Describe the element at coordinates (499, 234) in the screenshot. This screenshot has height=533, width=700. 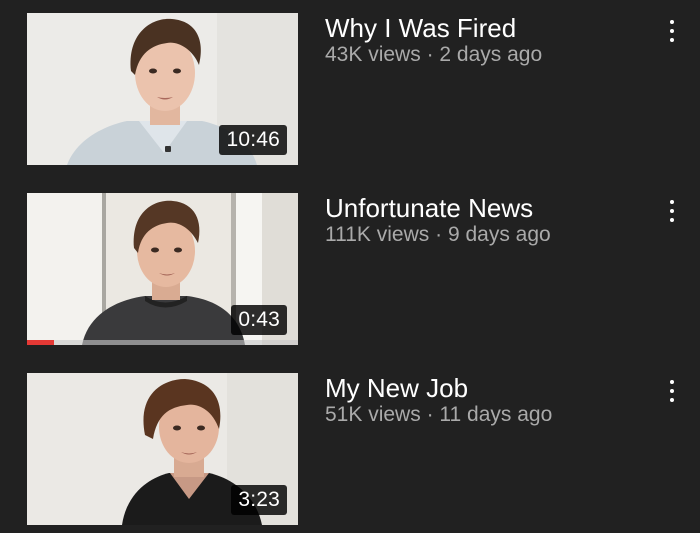
I see `upload-age: 9 days ago` at that location.